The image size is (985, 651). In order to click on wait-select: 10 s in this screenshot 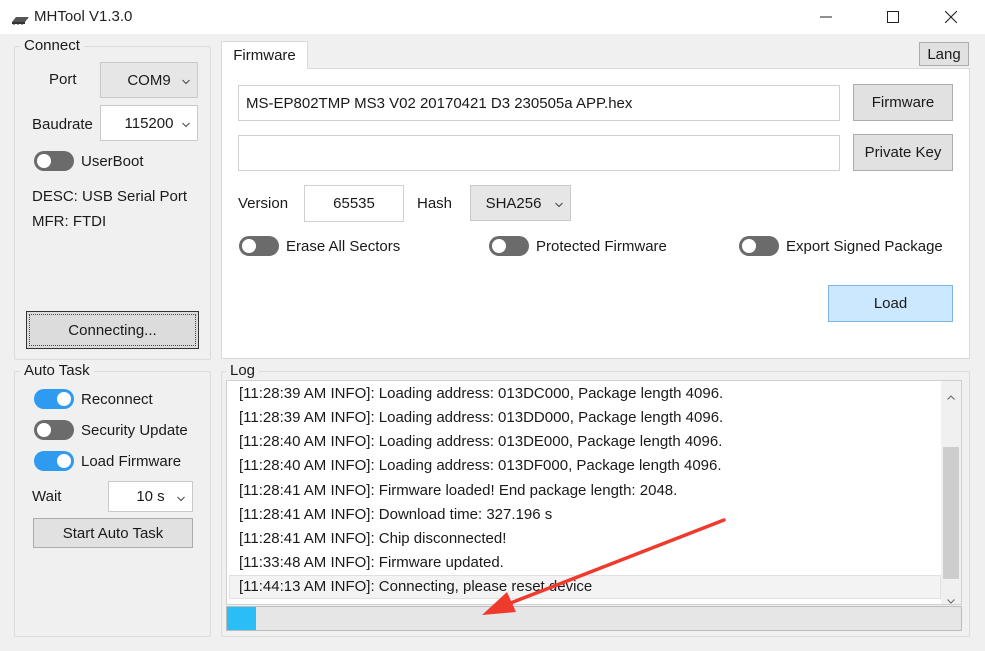, I will do `click(150, 496)`.